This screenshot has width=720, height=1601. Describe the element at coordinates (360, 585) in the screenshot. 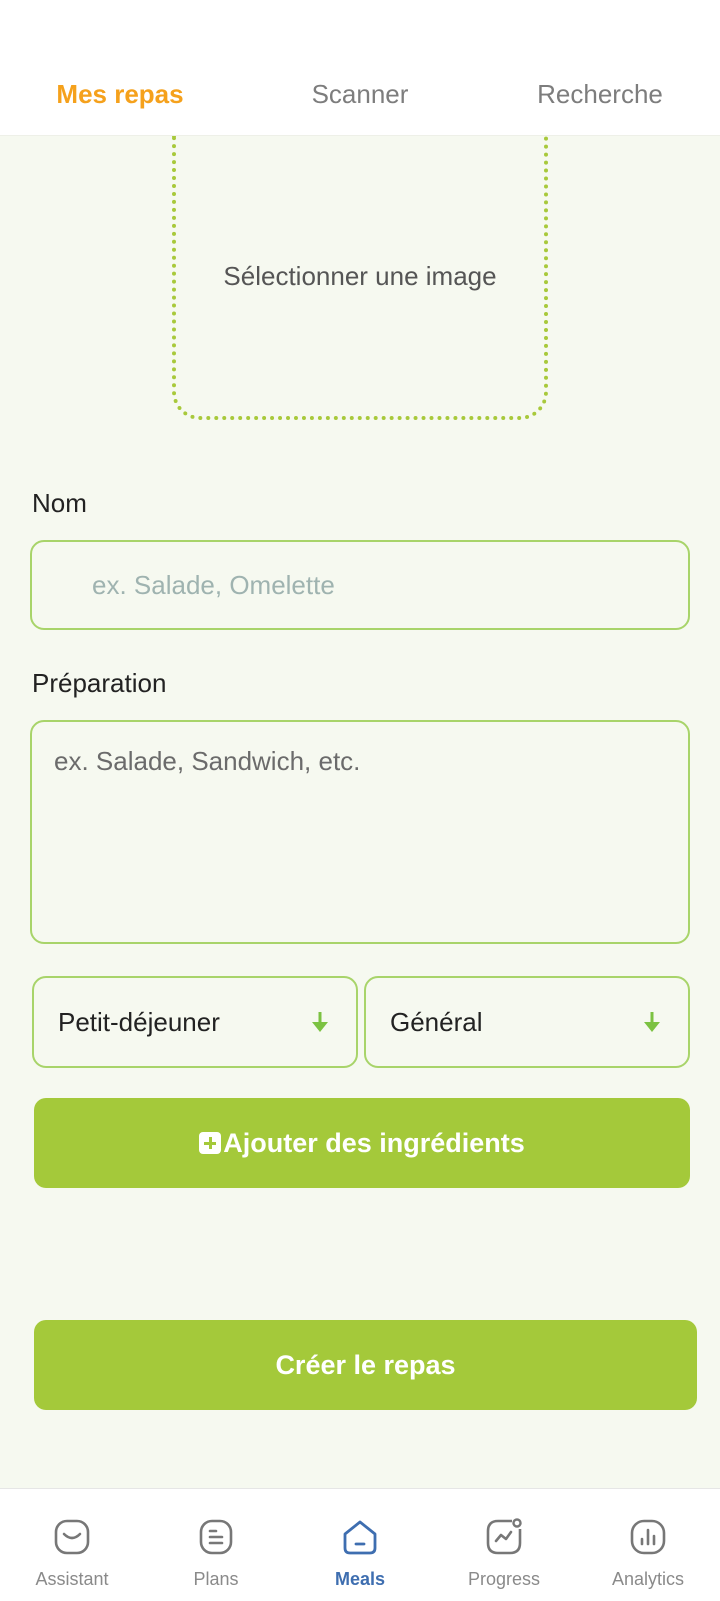

I see `name-input` at that location.